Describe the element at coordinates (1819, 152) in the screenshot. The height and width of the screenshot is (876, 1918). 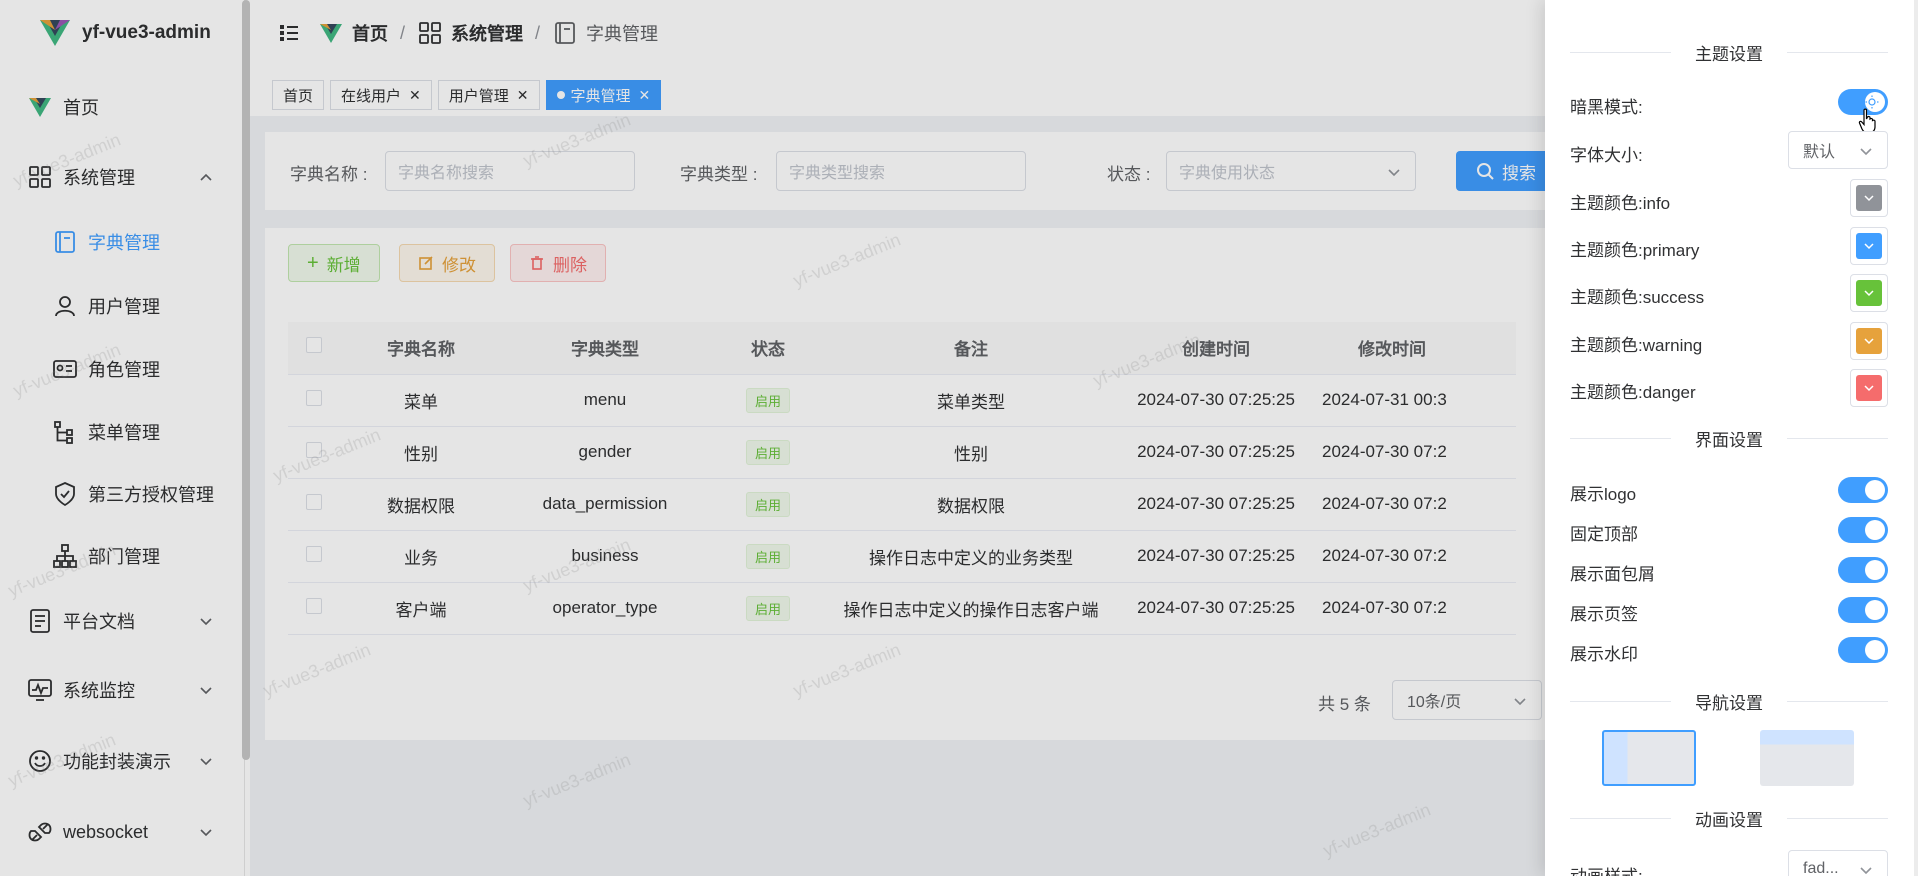
I see `font-size-value: 默认` at that location.